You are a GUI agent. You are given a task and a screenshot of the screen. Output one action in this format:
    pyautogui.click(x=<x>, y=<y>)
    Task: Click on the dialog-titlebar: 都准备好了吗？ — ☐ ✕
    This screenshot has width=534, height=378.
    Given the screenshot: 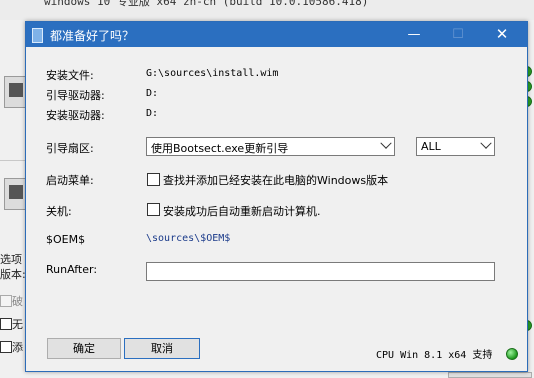 What is the action you would take?
    pyautogui.click(x=276, y=34)
    